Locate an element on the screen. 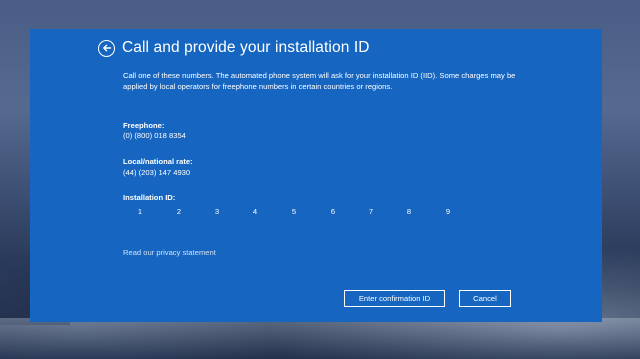  back-arrow-icon is located at coordinates (106, 48).